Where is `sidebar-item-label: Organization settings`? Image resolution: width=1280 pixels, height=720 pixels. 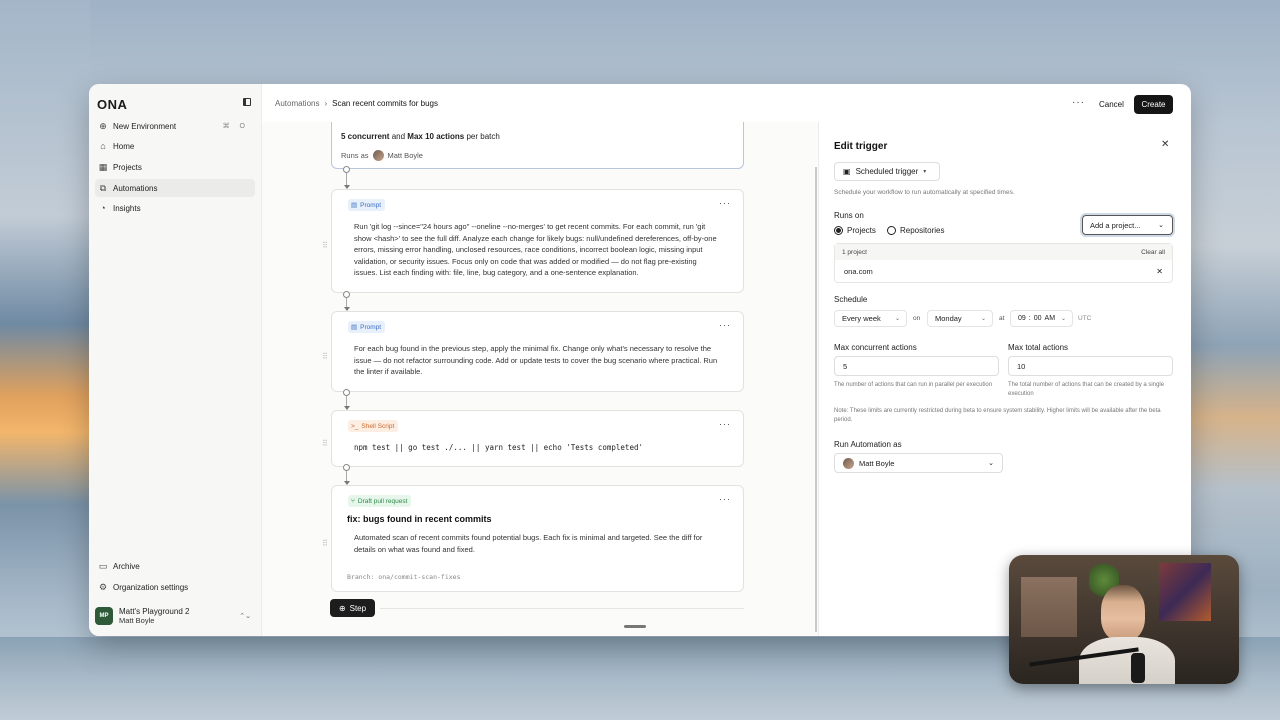
sidebar-item-label: Organization settings is located at coordinates (151, 587).